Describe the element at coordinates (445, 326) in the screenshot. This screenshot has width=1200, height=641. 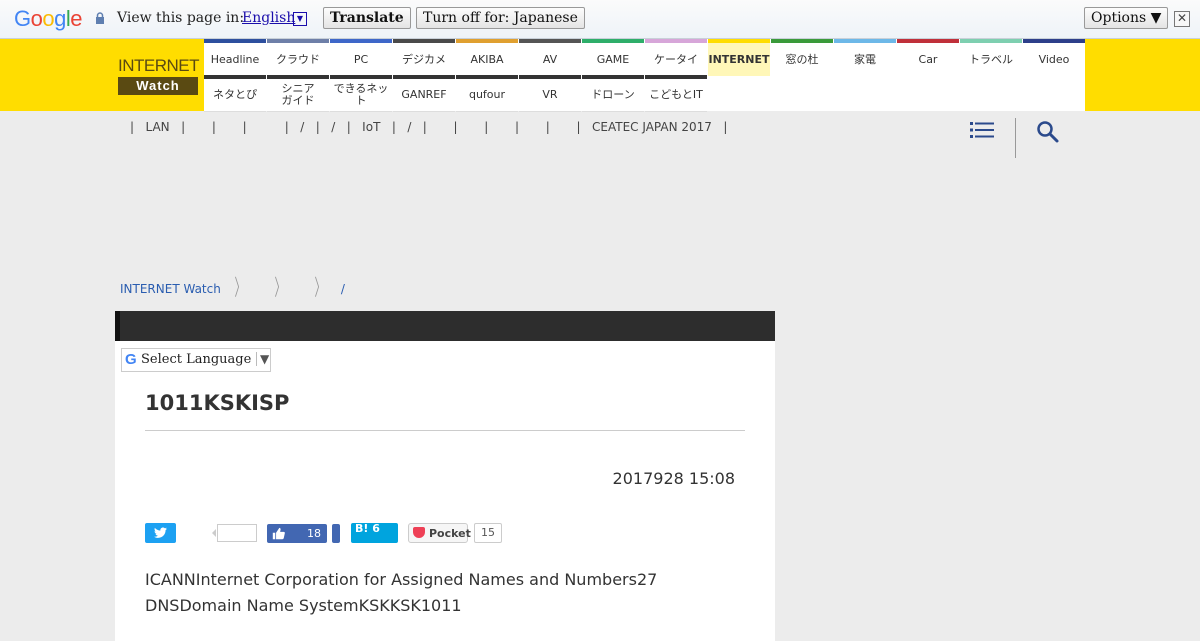
I see `article-header-bar` at that location.